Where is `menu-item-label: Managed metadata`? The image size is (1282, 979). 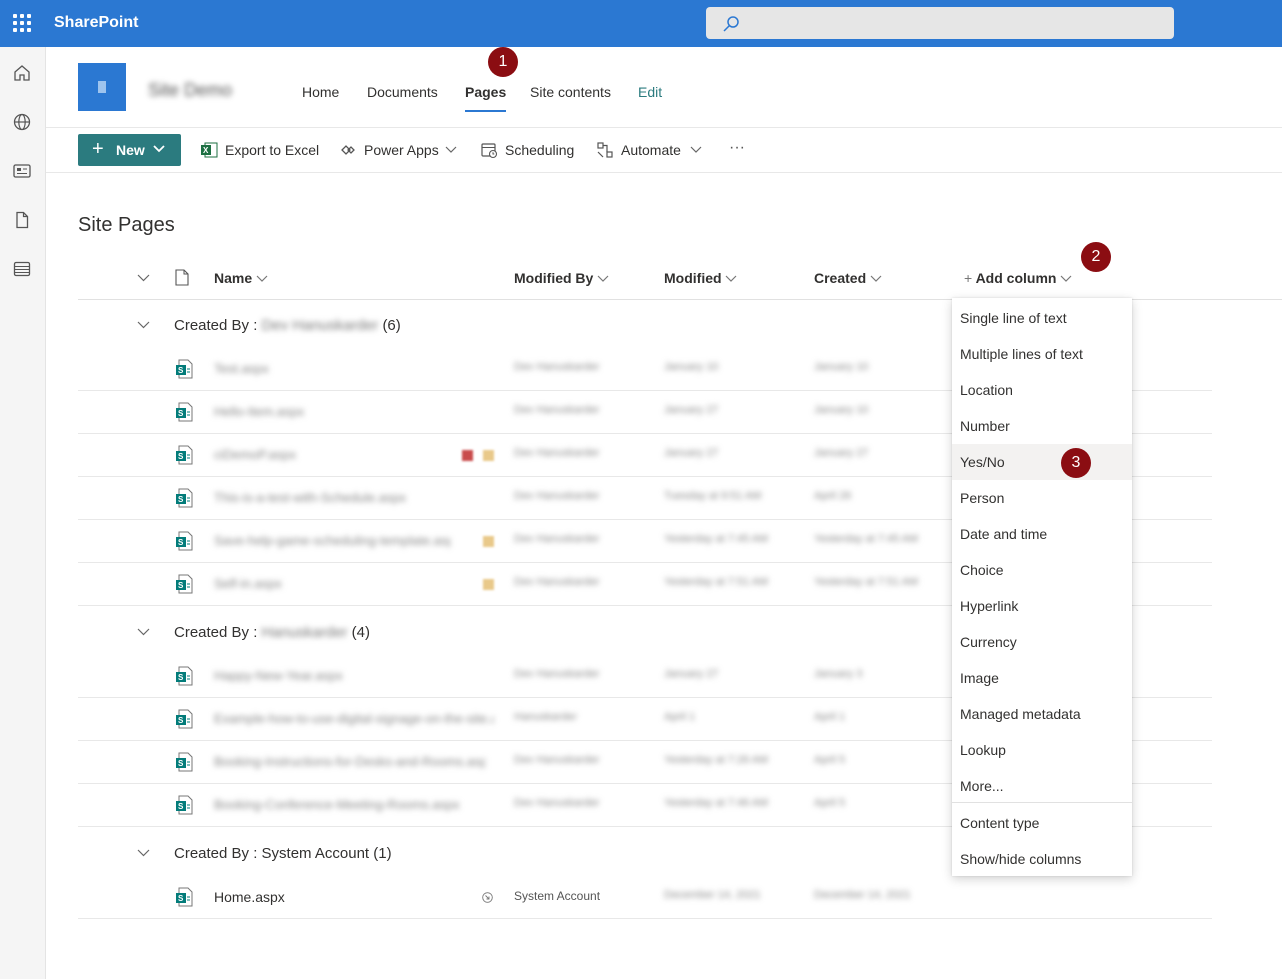
menu-item-label: Managed metadata is located at coordinates (1020, 714).